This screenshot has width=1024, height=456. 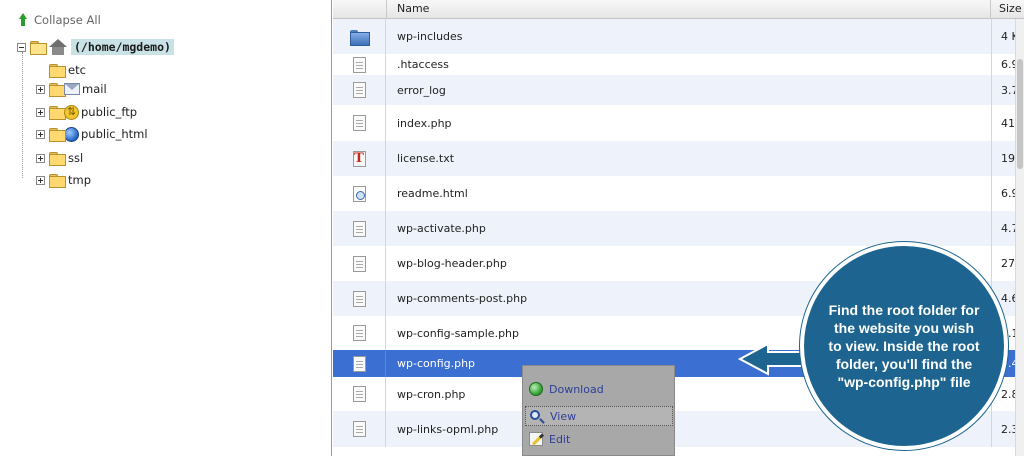 I want to click on html-file-icon, so click(x=359, y=193).